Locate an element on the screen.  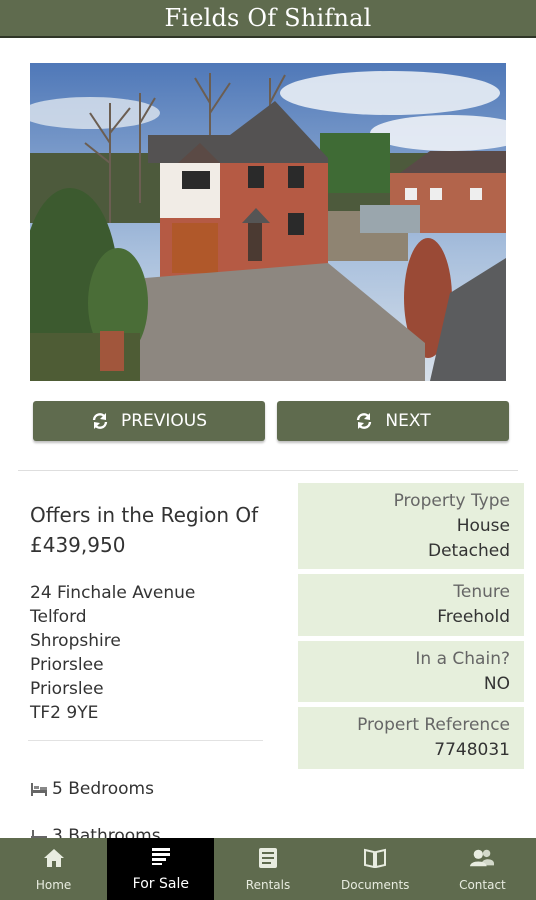
address-line: 24 Finchale Avenue is located at coordinates (113, 593).